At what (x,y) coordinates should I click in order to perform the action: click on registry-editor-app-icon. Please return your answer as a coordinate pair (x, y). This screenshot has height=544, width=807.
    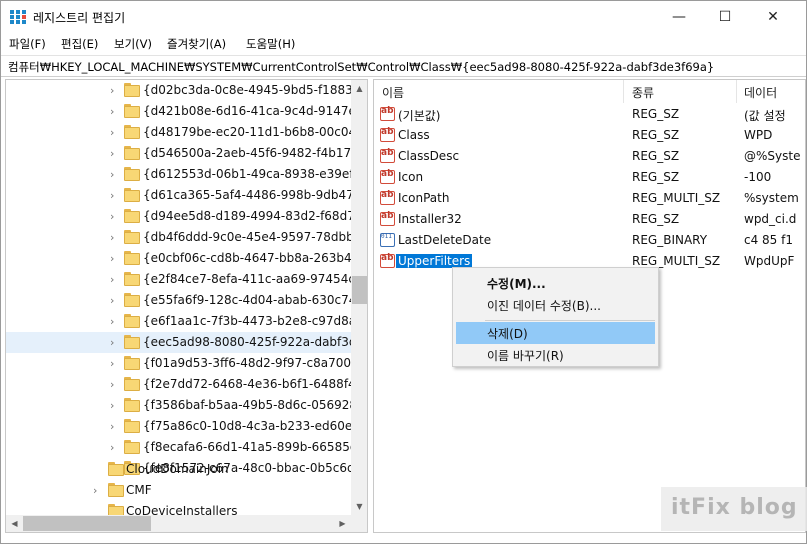
    Looking at the image, I should click on (18, 17).